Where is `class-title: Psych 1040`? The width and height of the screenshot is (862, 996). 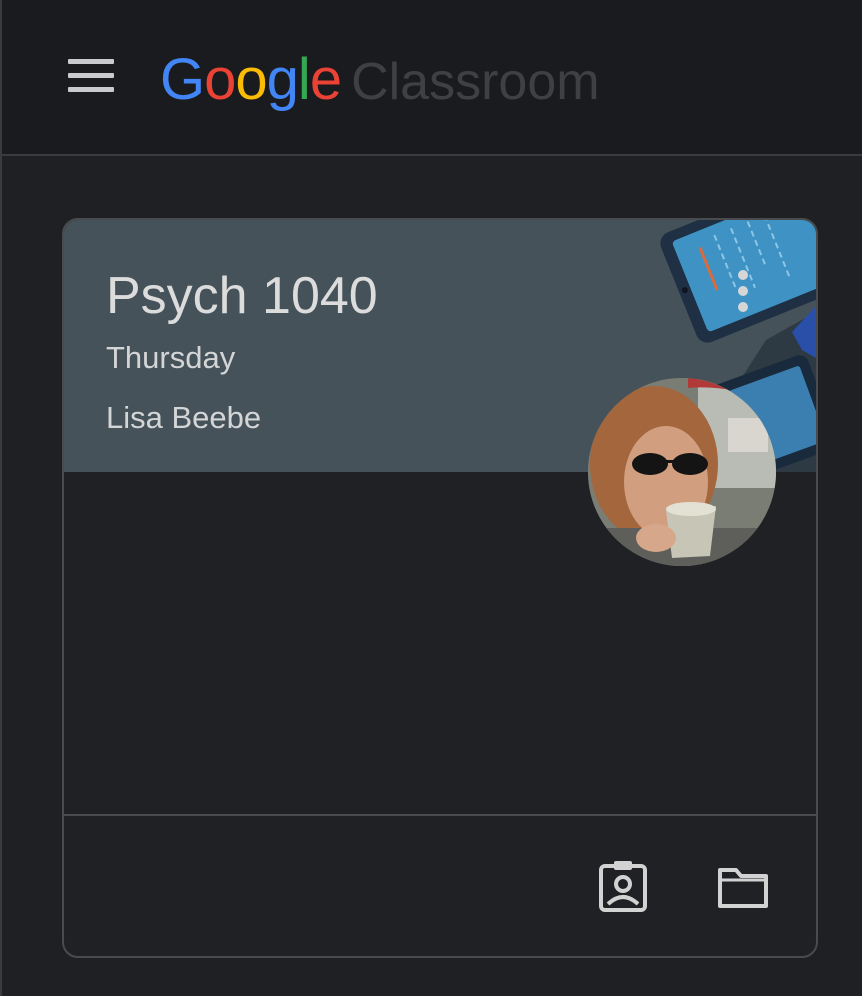 class-title: Psych 1040 is located at coordinates (242, 296).